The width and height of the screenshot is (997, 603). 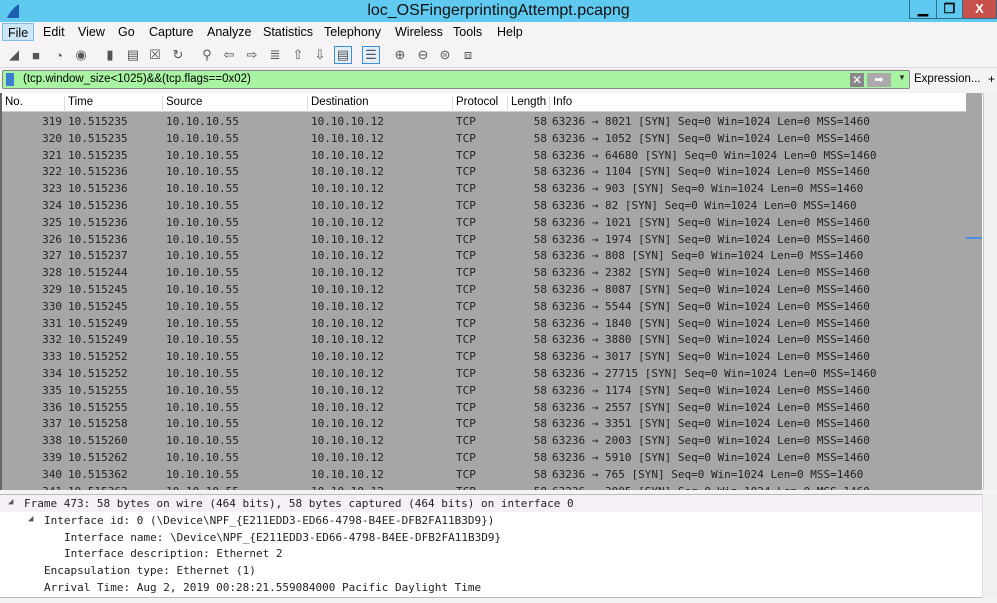 I want to click on minimize-button: ▁, so click(x=923, y=9).